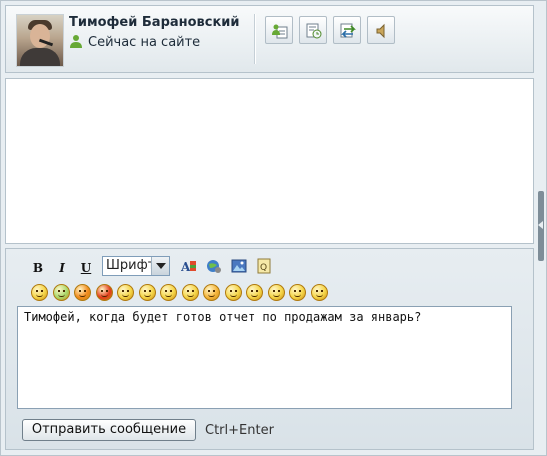 The image size is (547, 456). I want to click on chat-header: Тимофей Барановский Сейчас на сайте, so click(269, 39).